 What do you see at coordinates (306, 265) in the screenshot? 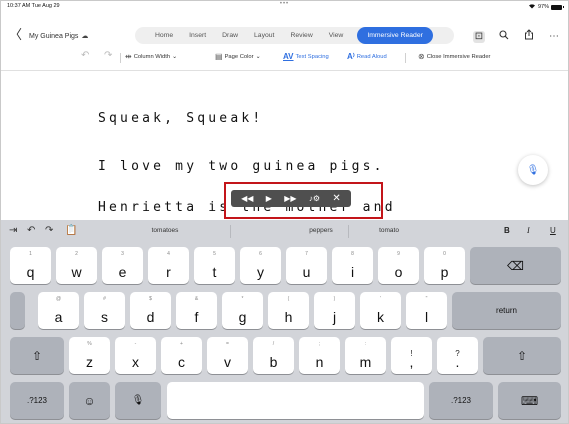
I see `key-u: 7u` at bounding box center [306, 265].